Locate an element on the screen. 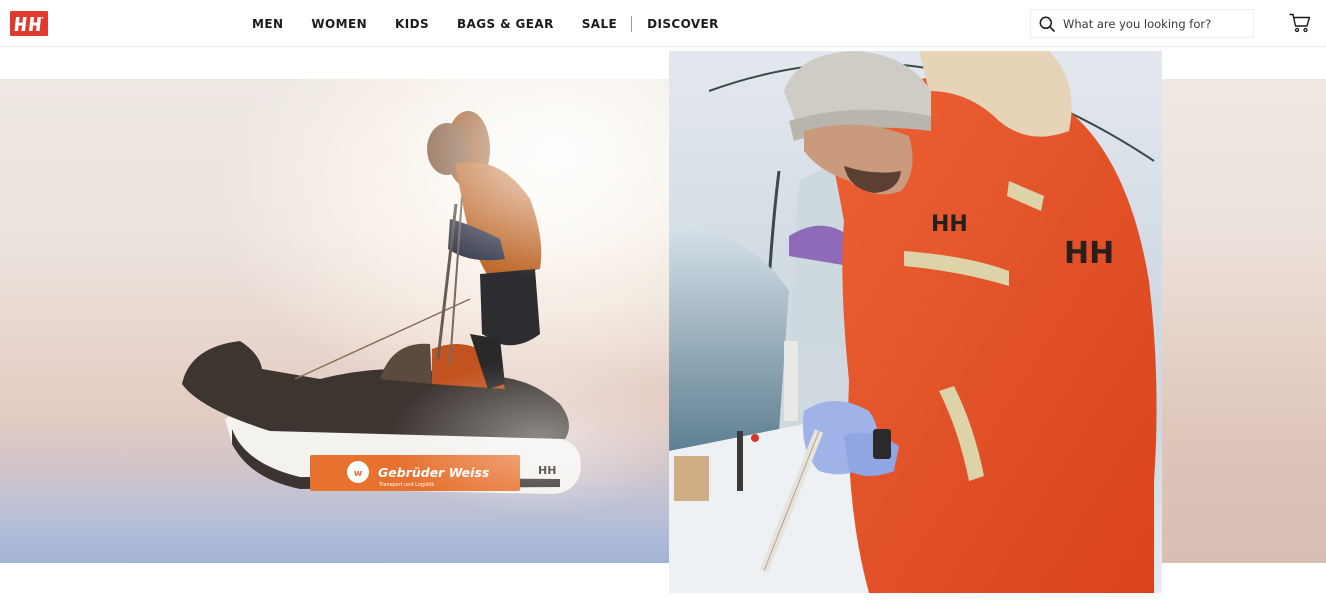 The height and width of the screenshot is (608, 1326). nav-item-men: MEN is located at coordinates (267, 24).